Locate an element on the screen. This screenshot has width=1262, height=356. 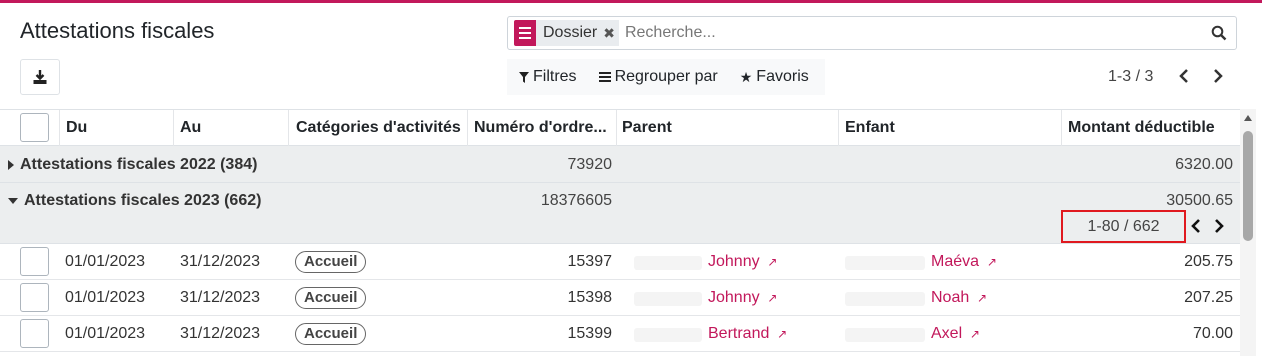
search-options: Filtres Regrouper par ★ Favoris is located at coordinates (666, 77).